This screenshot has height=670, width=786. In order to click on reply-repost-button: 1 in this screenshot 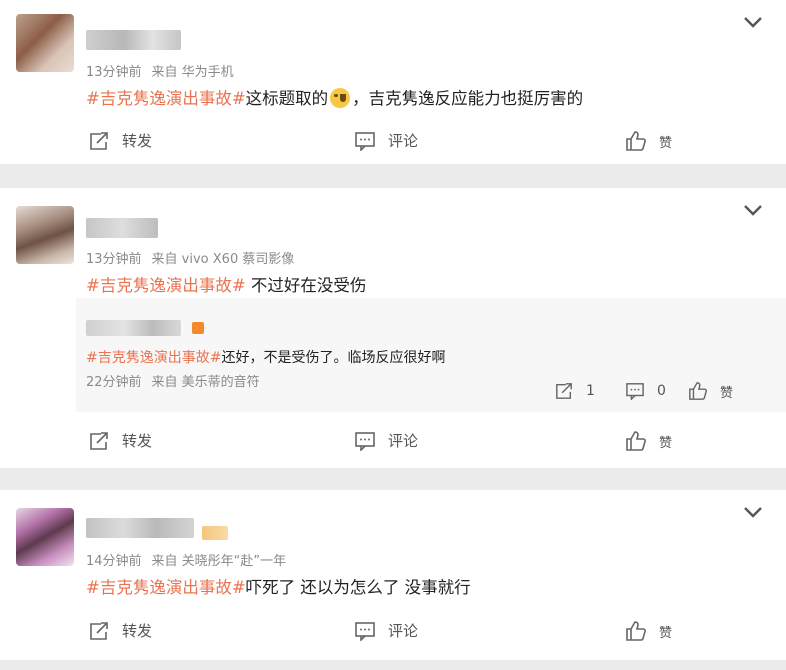, I will do `click(574, 391)`.